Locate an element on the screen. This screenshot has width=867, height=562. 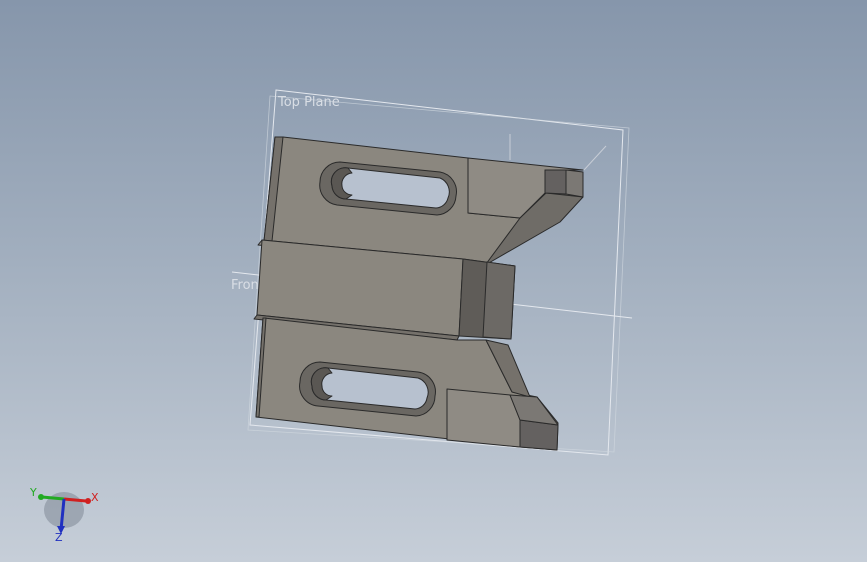
triad-y-axis is located at coordinates (53, 498).